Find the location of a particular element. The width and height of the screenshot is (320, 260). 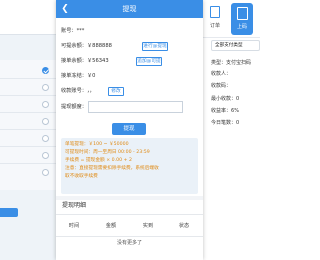

info-value: 支付宝扫码 is located at coordinates (239, 63).